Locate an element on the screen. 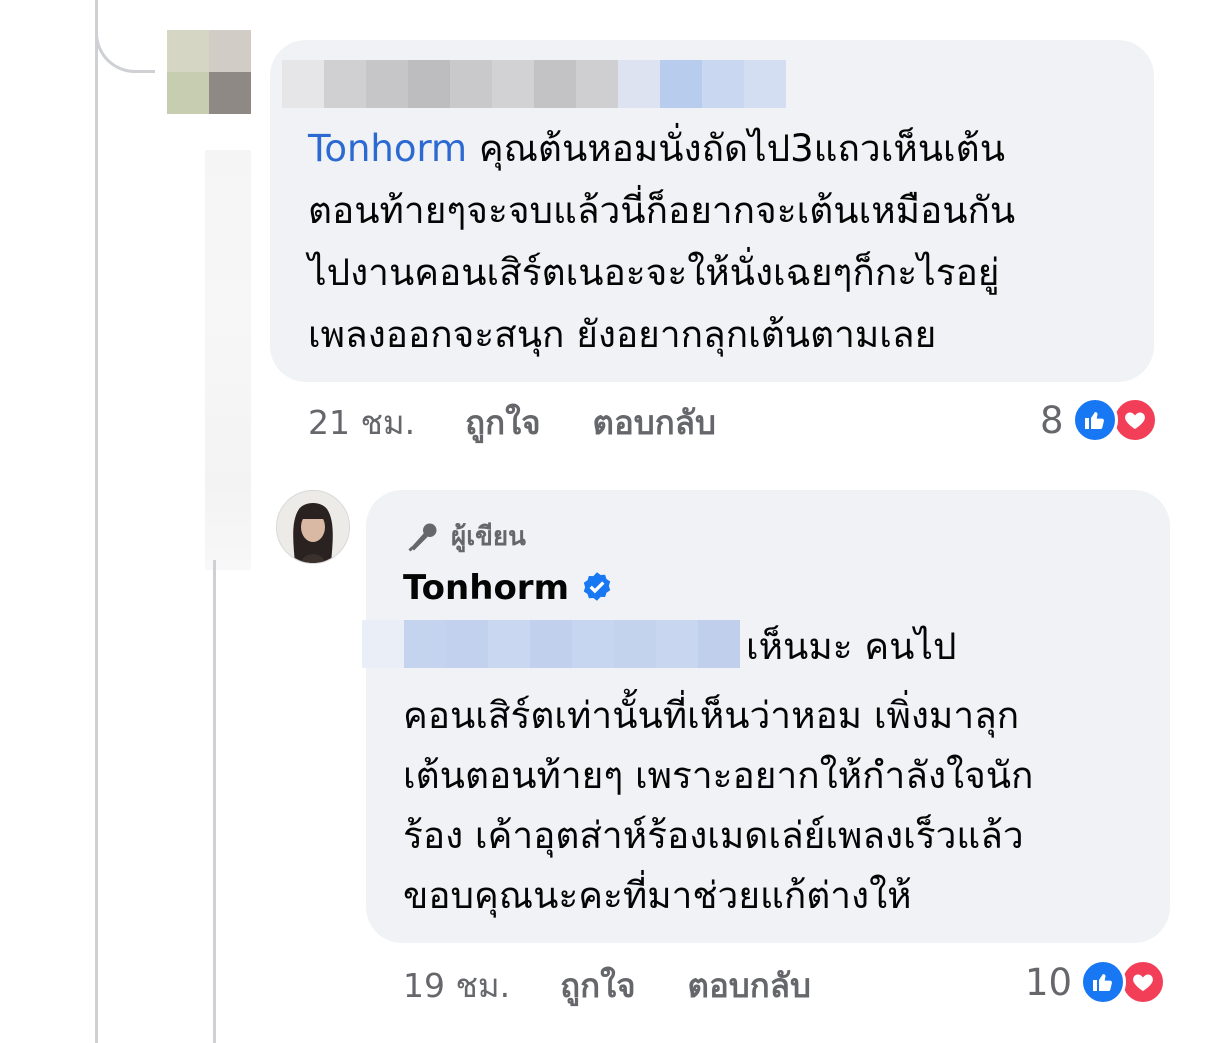 This screenshot has width=1206, height=1043. author-name-row: Tonhorm is located at coordinates (509, 588).